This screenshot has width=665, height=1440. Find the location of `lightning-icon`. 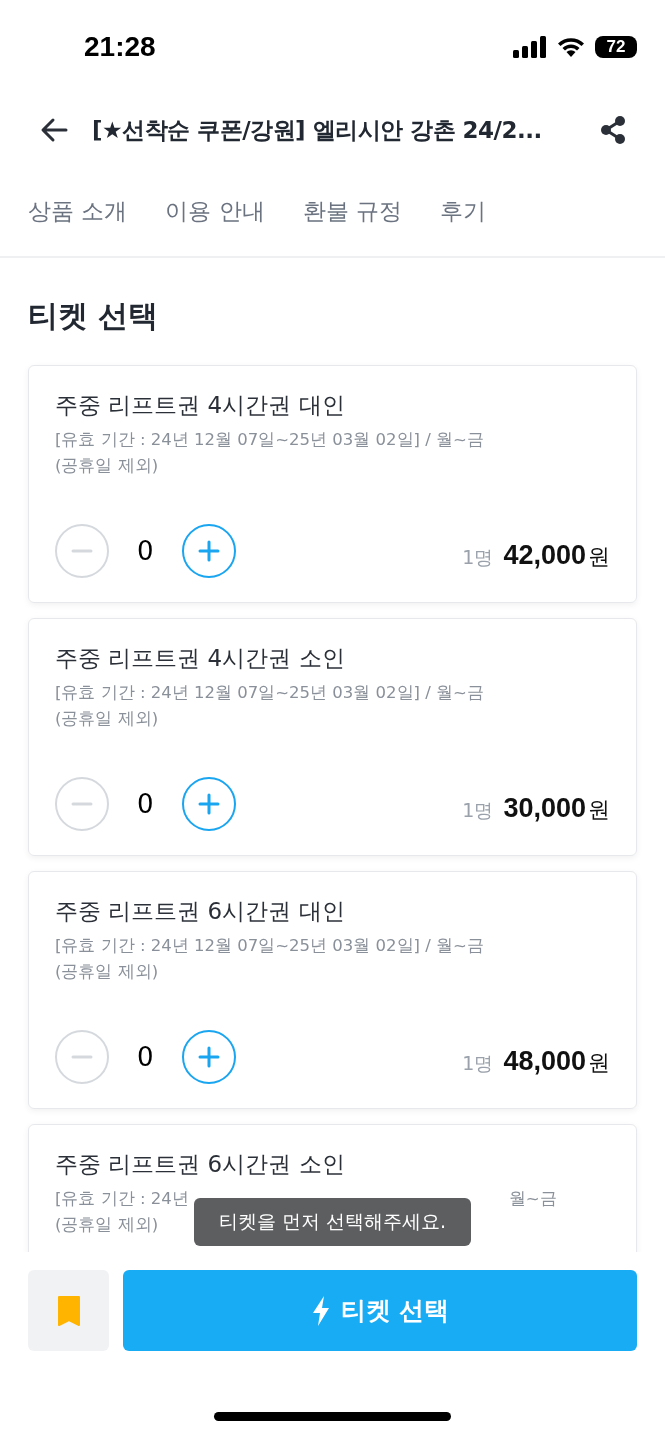

lightning-icon is located at coordinates (320, 1310).